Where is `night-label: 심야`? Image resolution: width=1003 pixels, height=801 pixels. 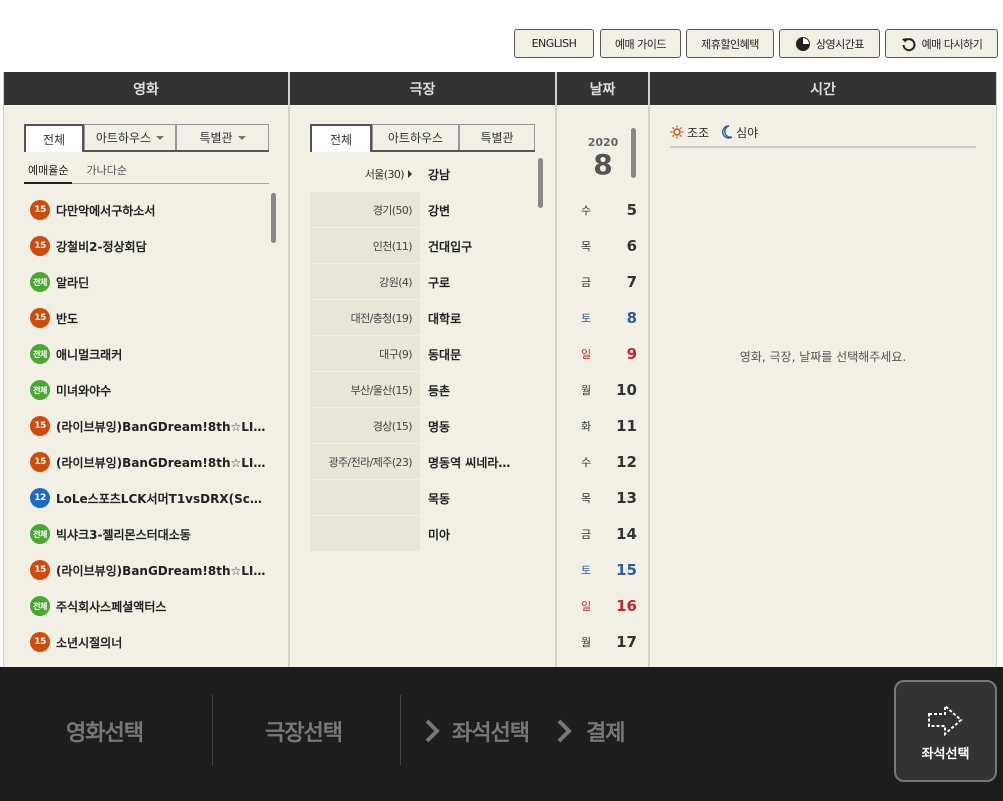
night-label: 심야 is located at coordinates (747, 132).